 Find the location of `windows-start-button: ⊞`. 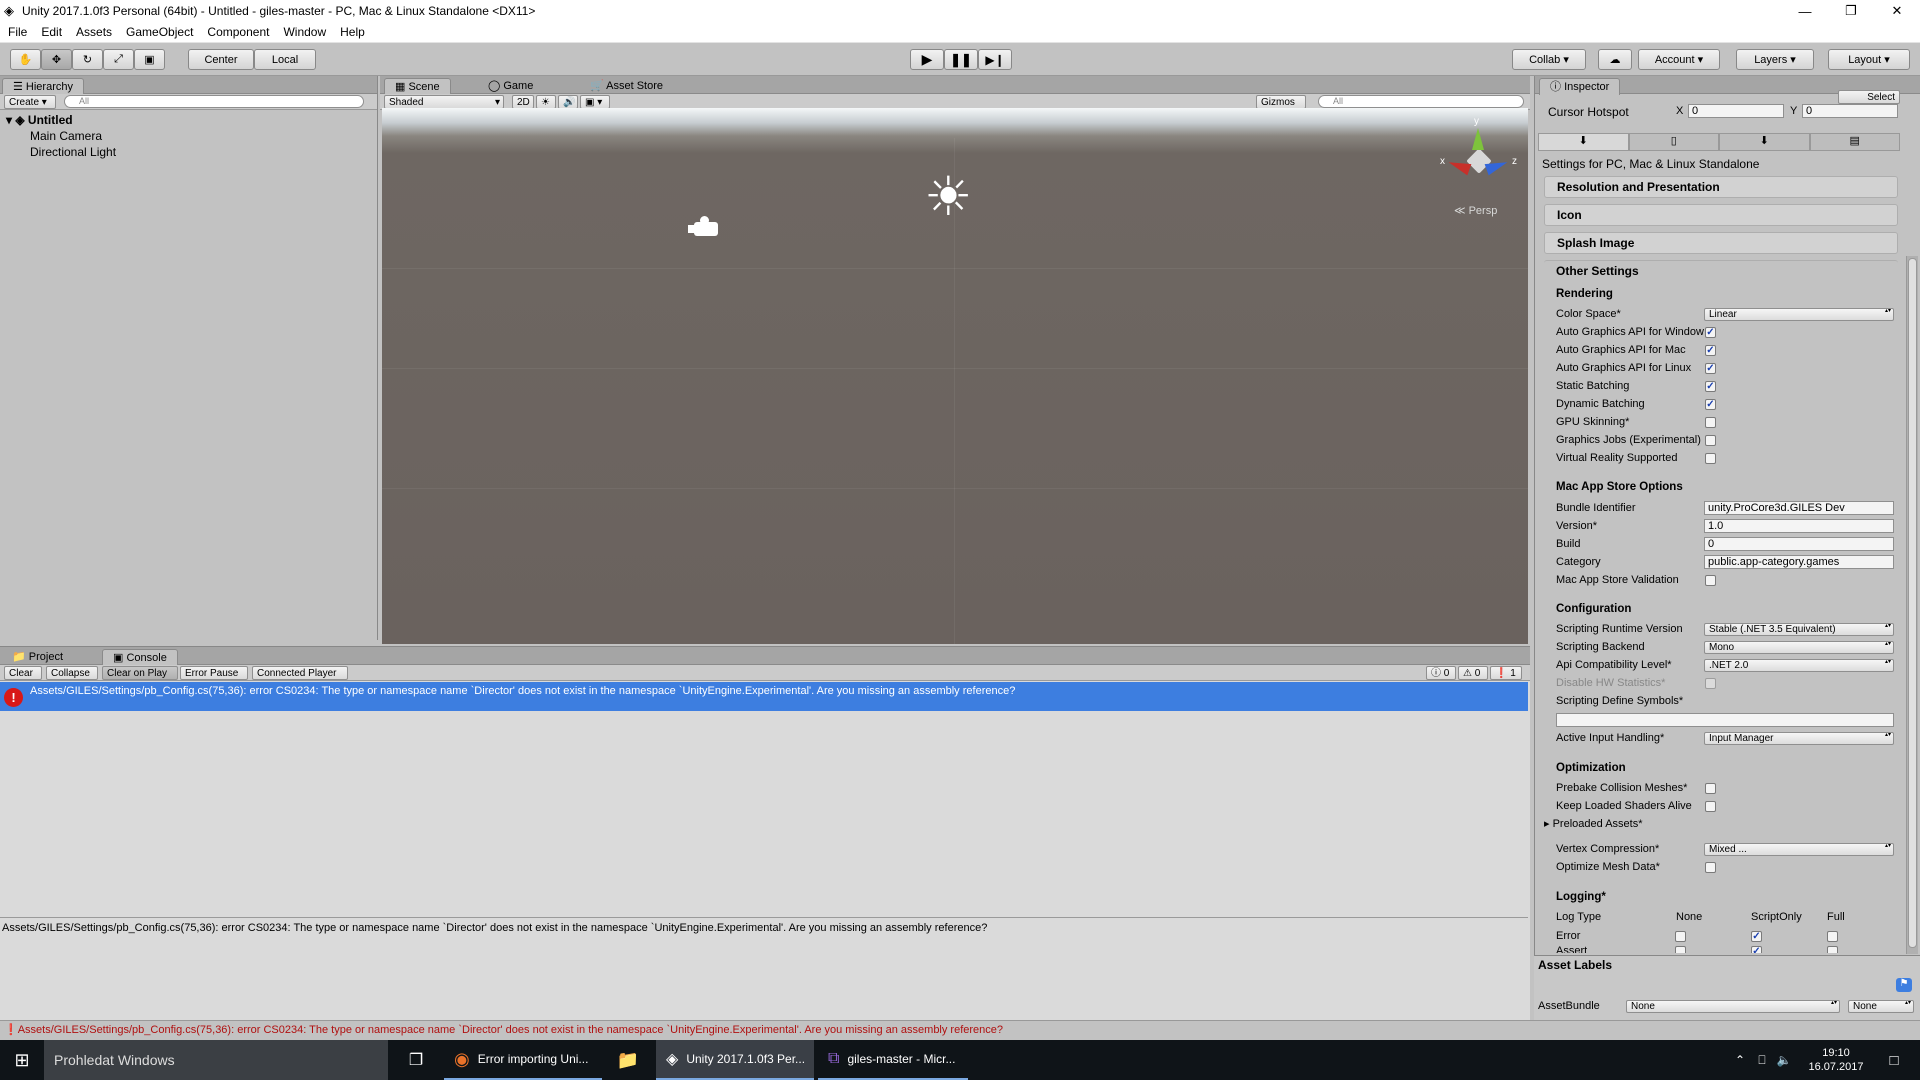

windows-start-button: ⊞ is located at coordinates (22, 1060).